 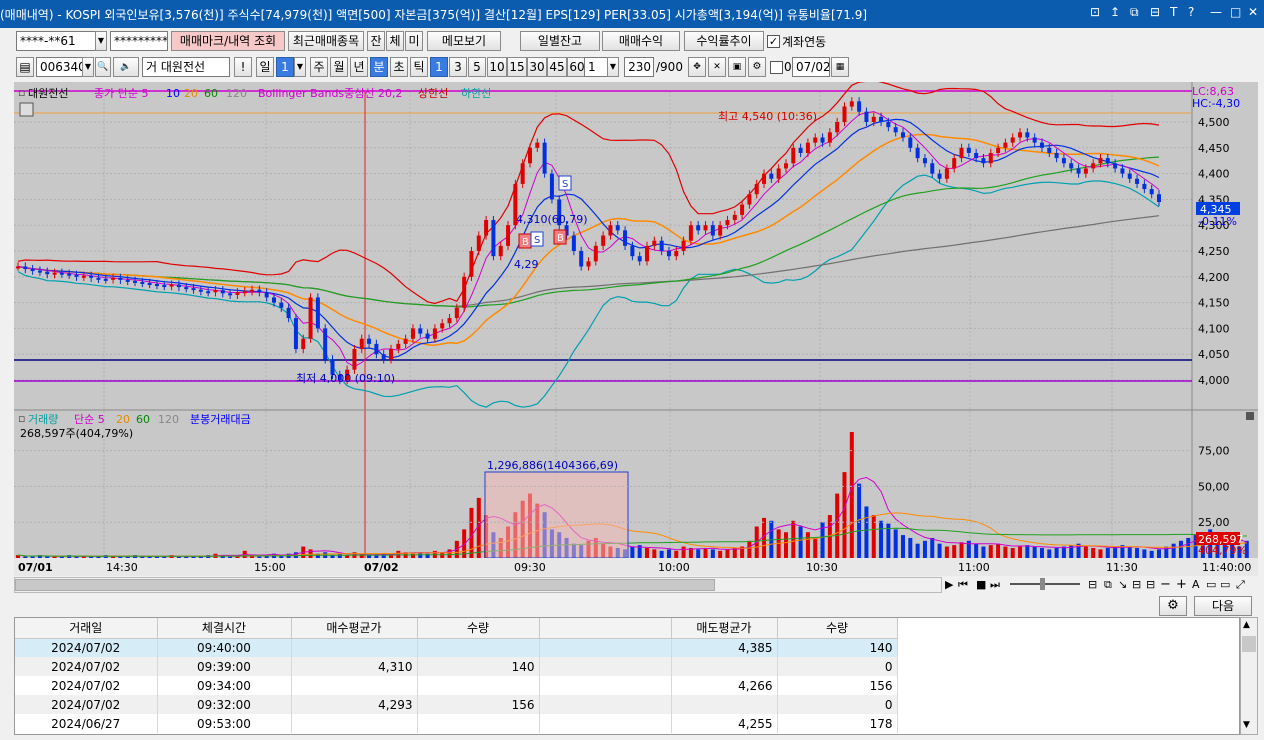 I want to click on help-icon: ?, so click(x=1191, y=12).